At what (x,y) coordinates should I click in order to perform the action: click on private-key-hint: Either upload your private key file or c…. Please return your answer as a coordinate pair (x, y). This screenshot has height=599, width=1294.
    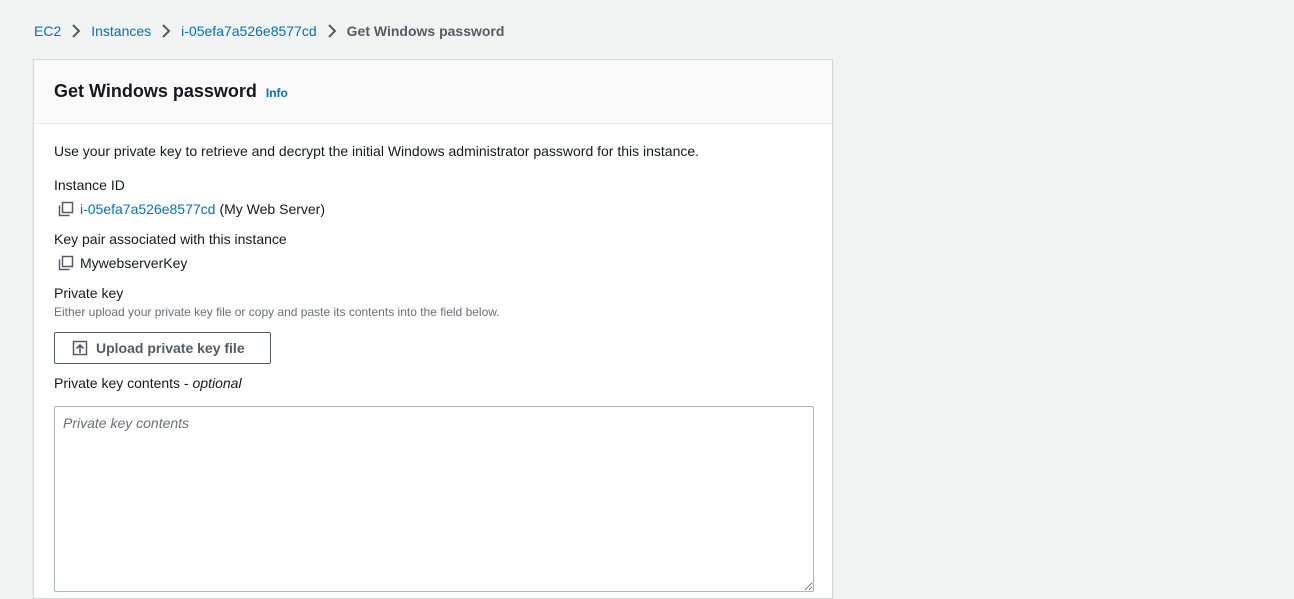
    Looking at the image, I should click on (277, 312).